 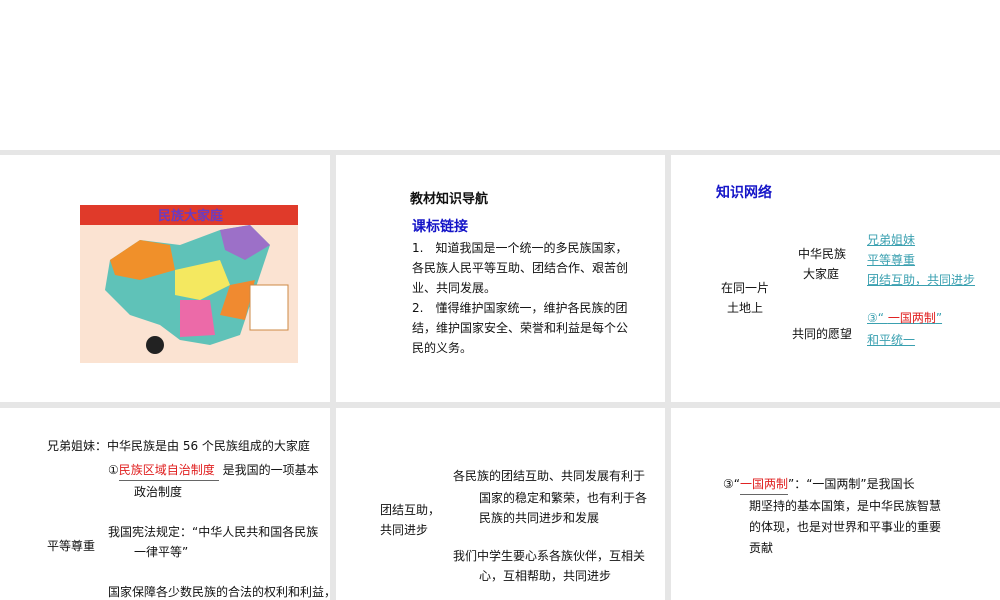 What do you see at coordinates (851, 484) in the screenshot?
I see `text: ”：“一国两制”是我国长` at bounding box center [851, 484].